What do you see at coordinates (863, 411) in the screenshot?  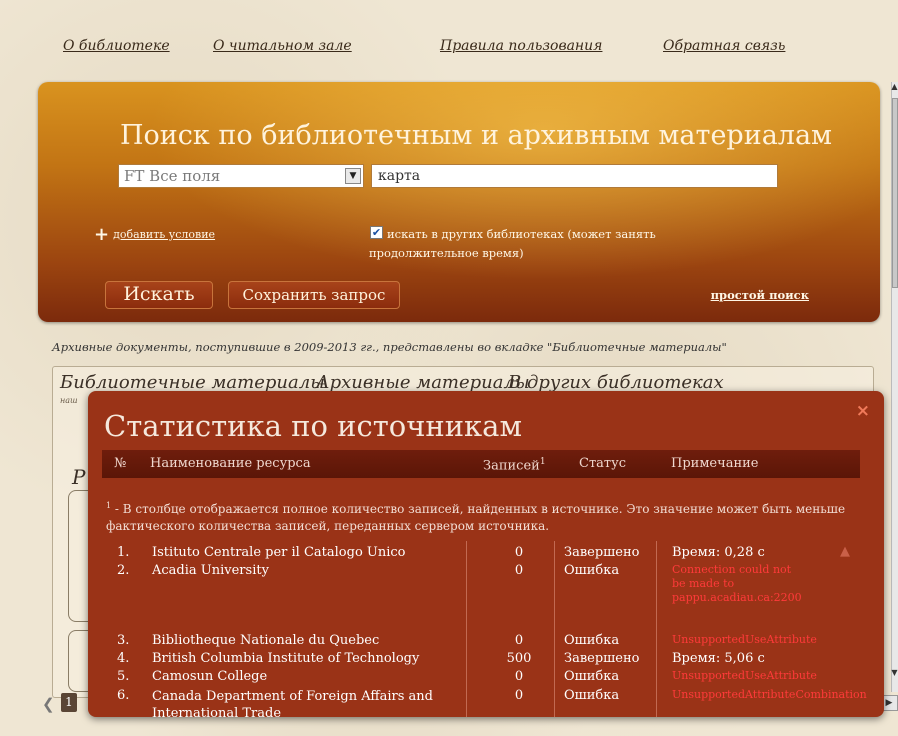 I see `close-icon: ×` at bounding box center [863, 411].